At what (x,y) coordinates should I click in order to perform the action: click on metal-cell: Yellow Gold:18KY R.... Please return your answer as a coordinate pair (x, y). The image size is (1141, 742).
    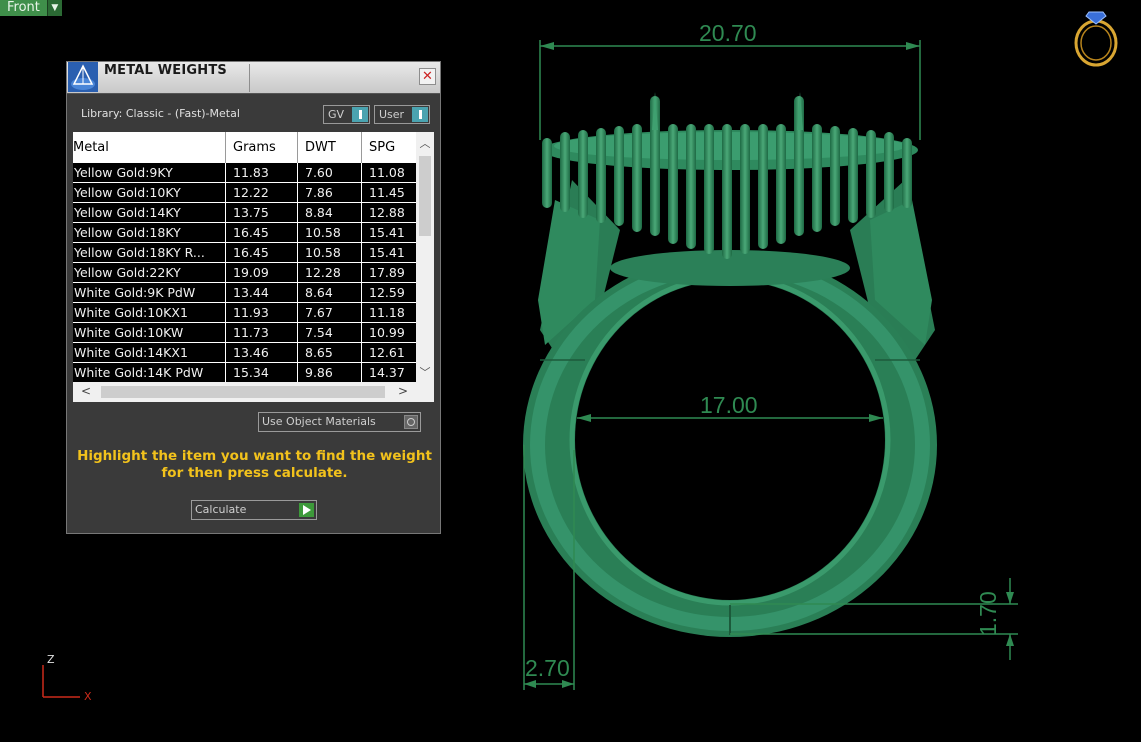
    Looking at the image, I should click on (149, 252).